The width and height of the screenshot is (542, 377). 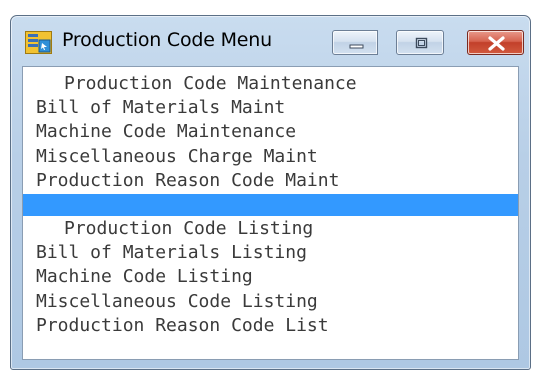 I want to click on maximize-icon, so click(x=421, y=43).